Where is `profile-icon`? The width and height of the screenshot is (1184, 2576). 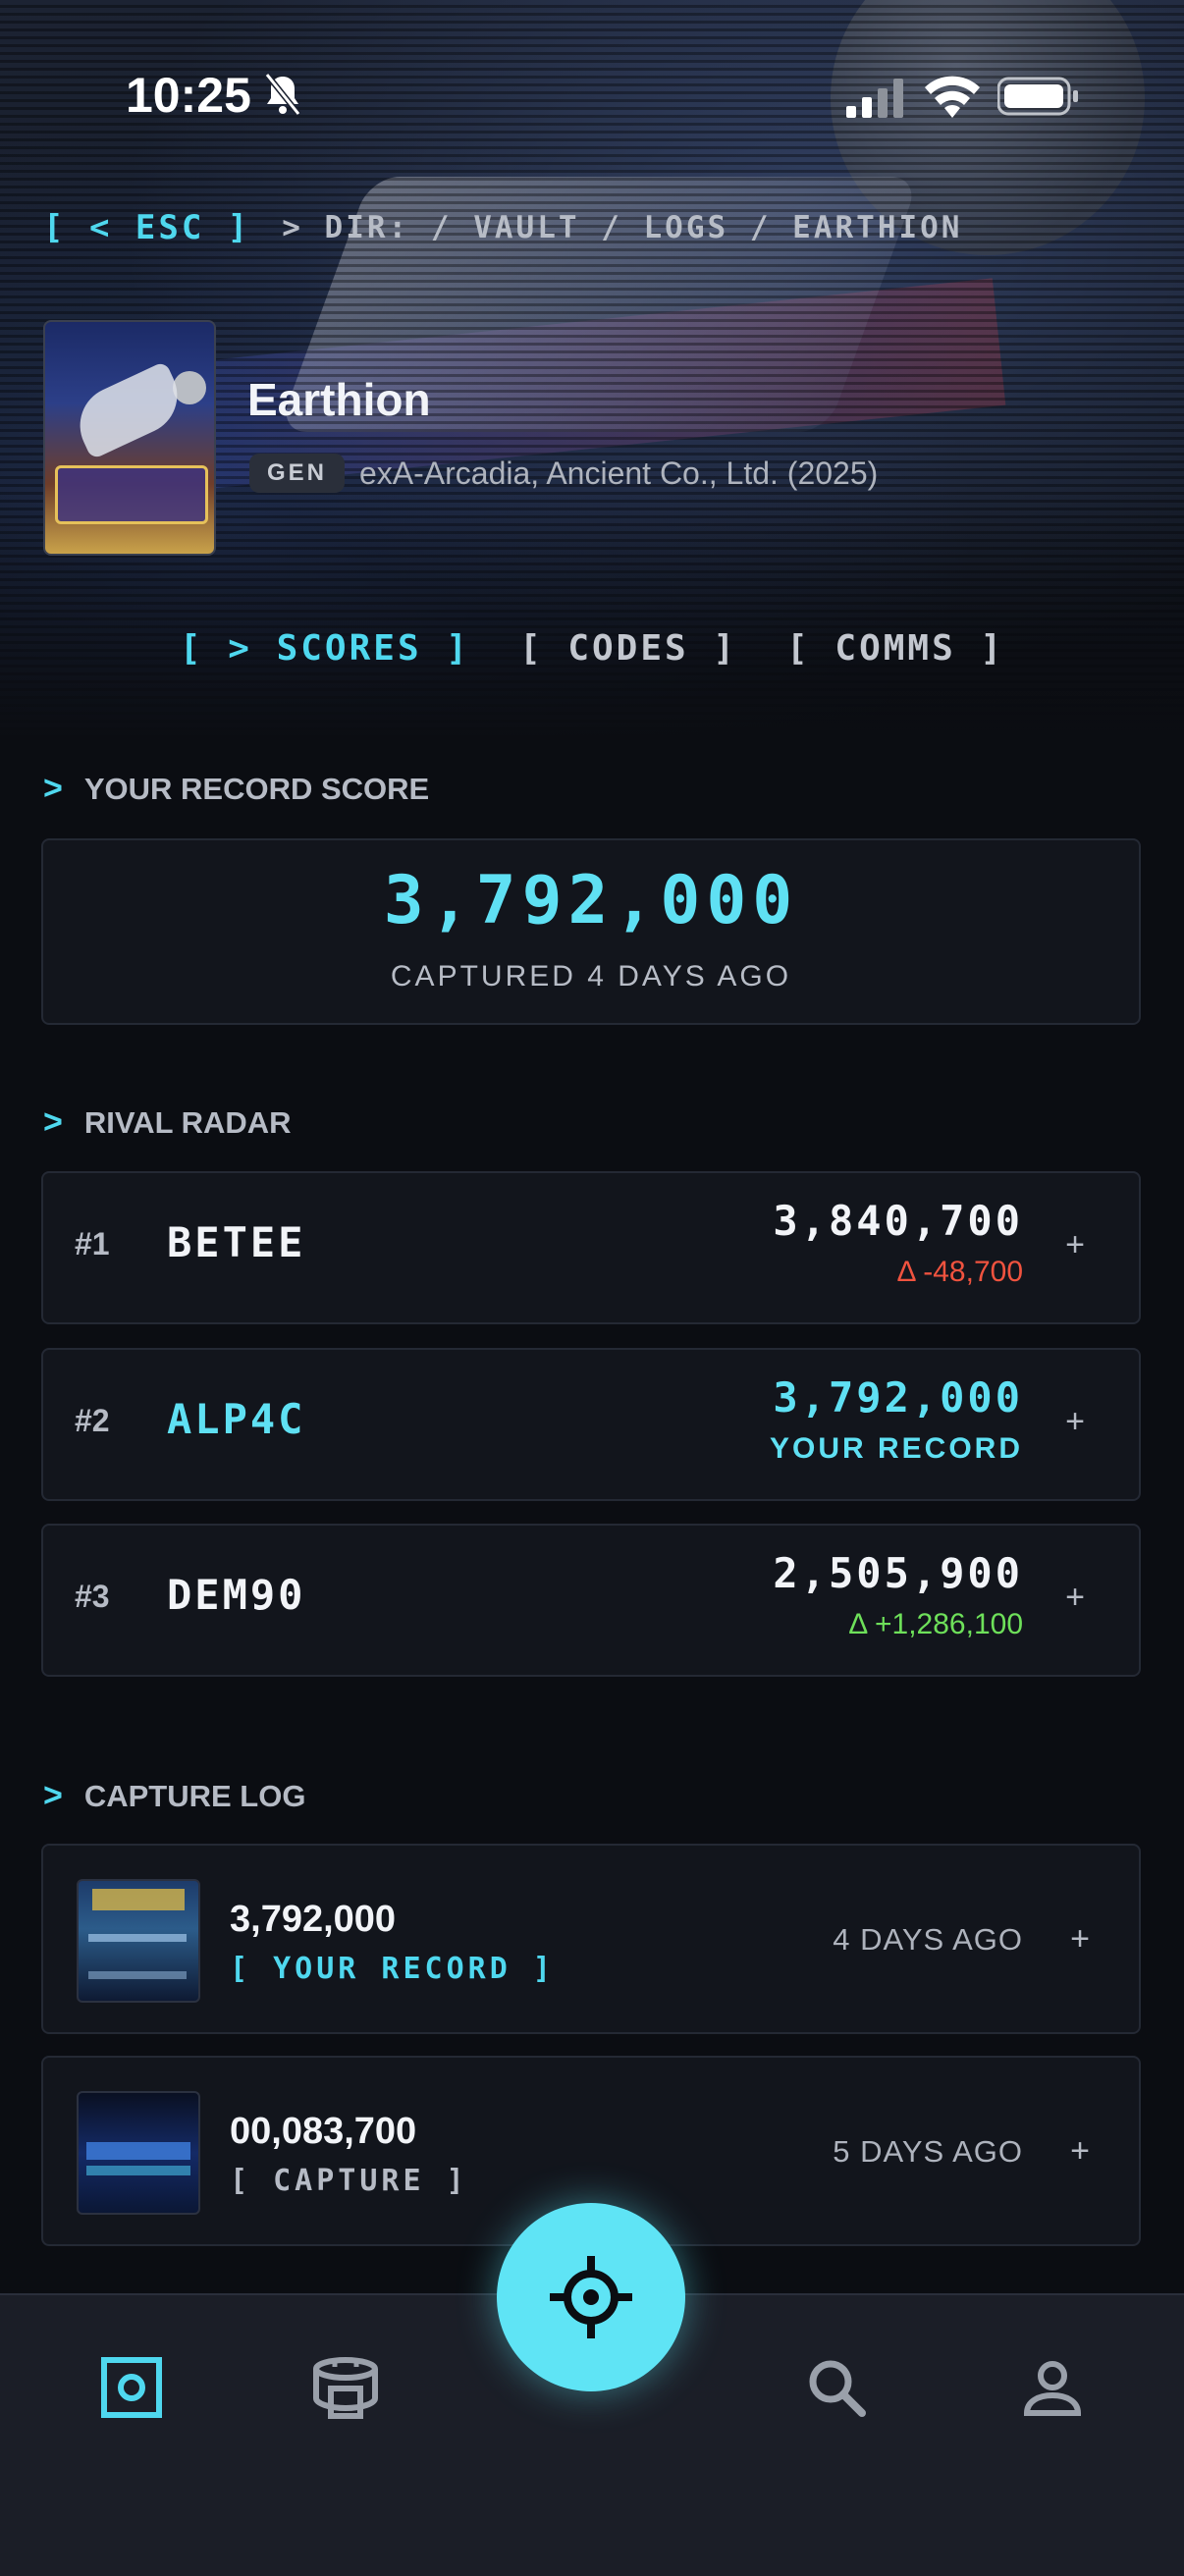
profile-icon is located at coordinates (1052, 2388).